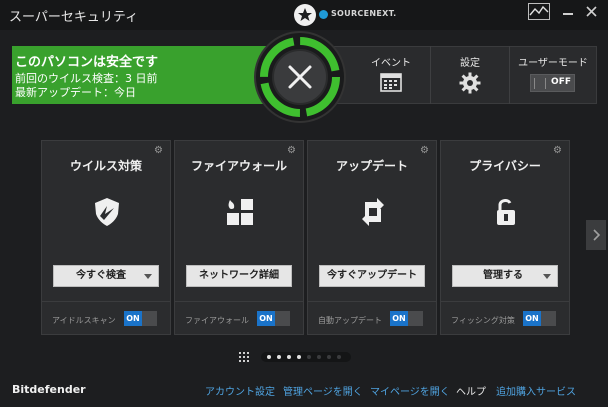 Image resolution: width=608 pixels, height=407 pixels. Describe the element at coordinates (506, 212) in the screenshot. I see `lock-icon` at that location.